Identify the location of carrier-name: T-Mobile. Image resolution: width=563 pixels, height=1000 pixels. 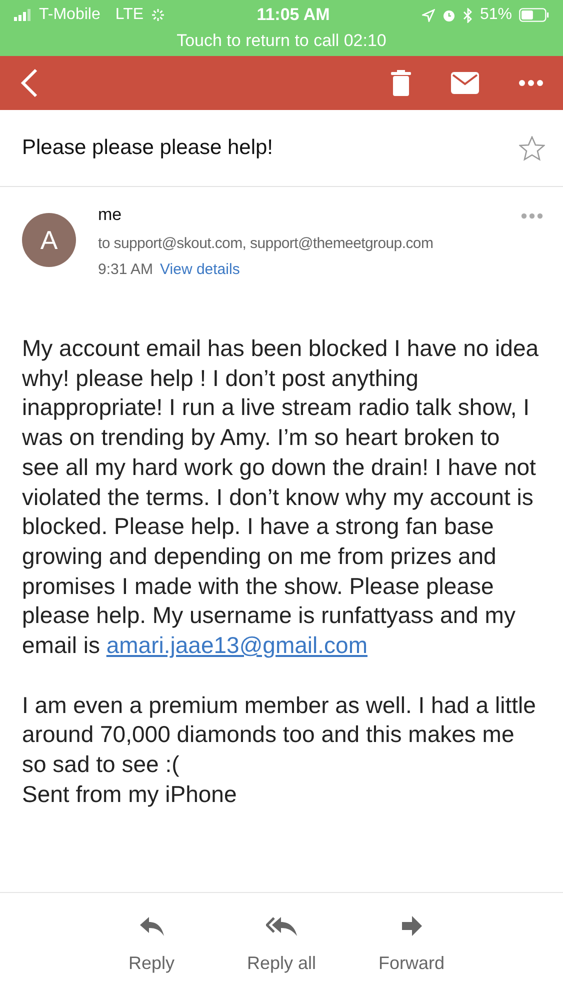
(69, 15).